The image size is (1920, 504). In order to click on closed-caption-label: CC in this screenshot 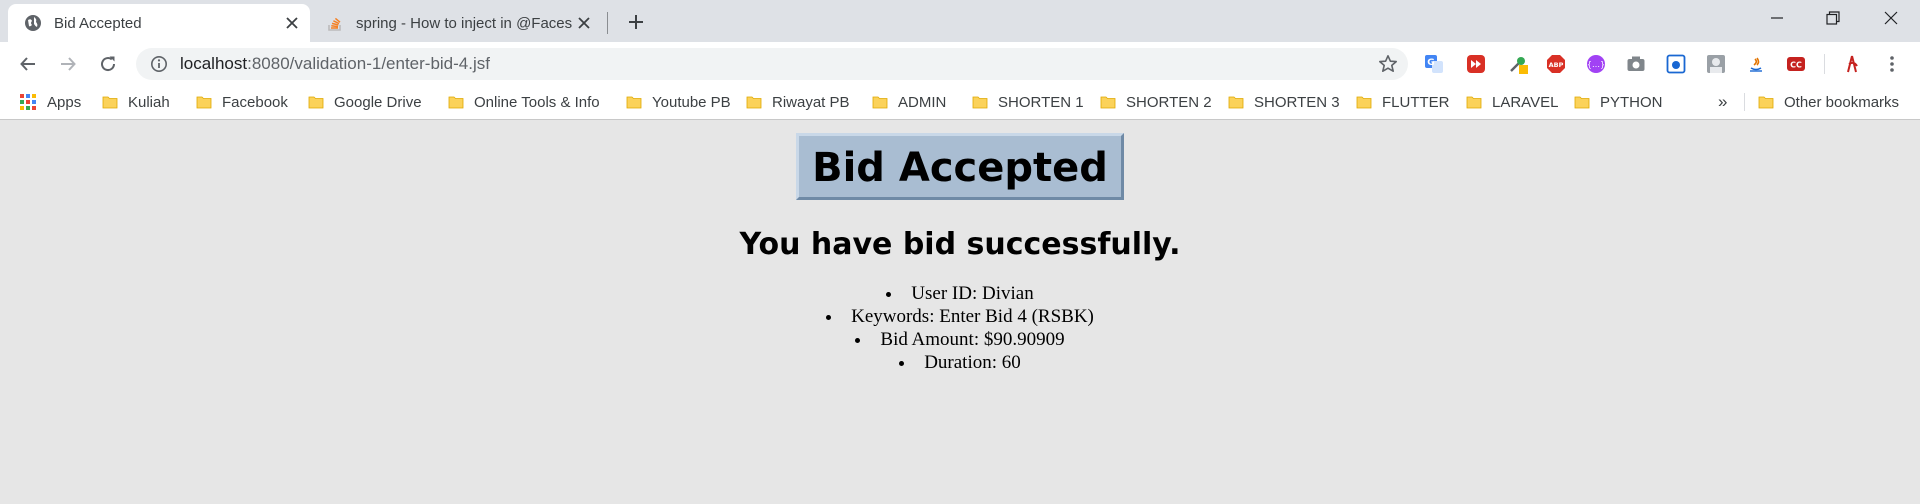, I will do `click(1796, 65)`.